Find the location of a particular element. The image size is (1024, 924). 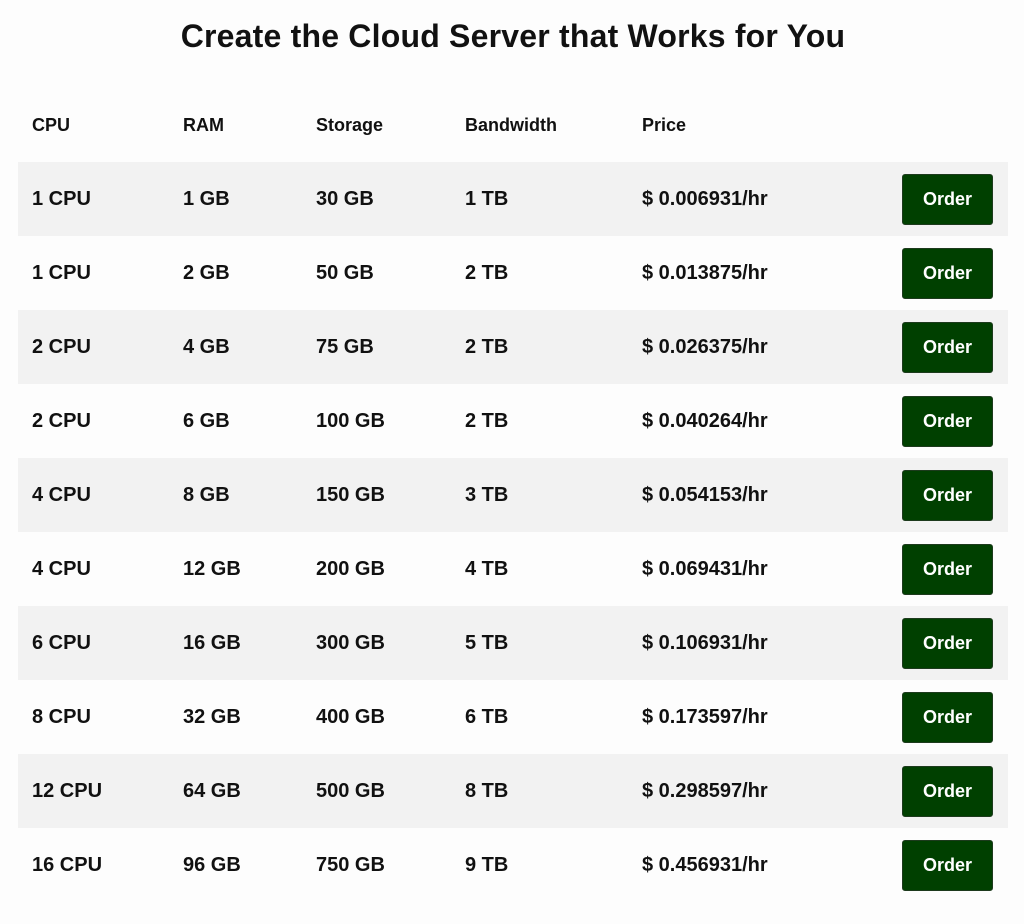

cell-bandwidth: 9 TB is located at coordinates (553, 865).